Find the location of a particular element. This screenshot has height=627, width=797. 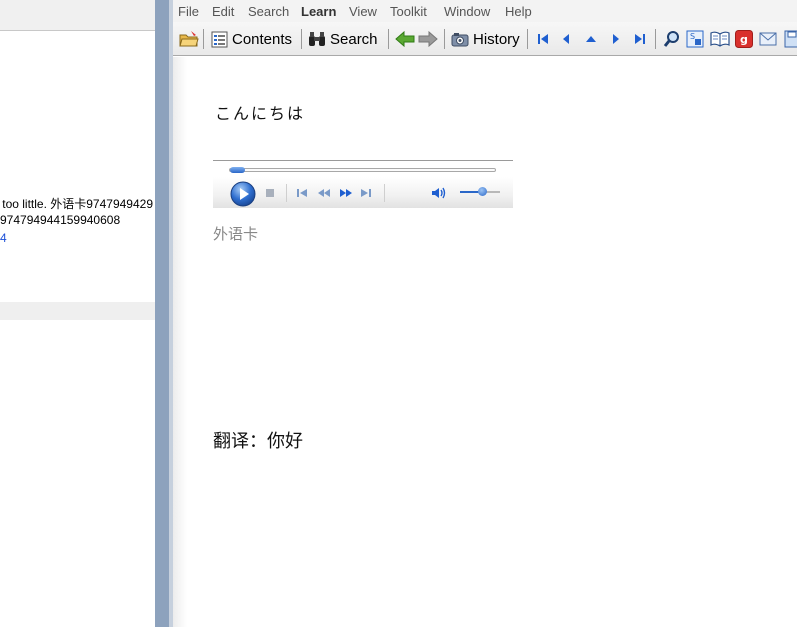

google-button: g is located at coordinates (744, 39).